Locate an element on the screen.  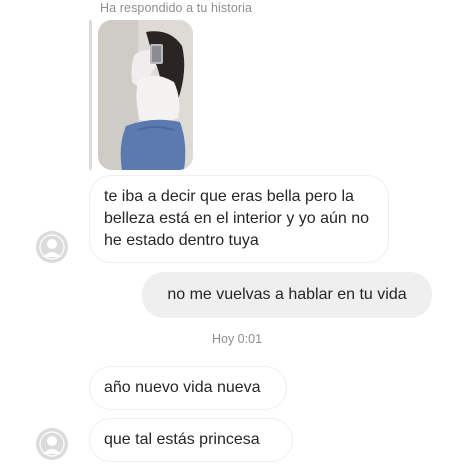
message-text: que tal estás princesa is located at coordinates (182, 439).